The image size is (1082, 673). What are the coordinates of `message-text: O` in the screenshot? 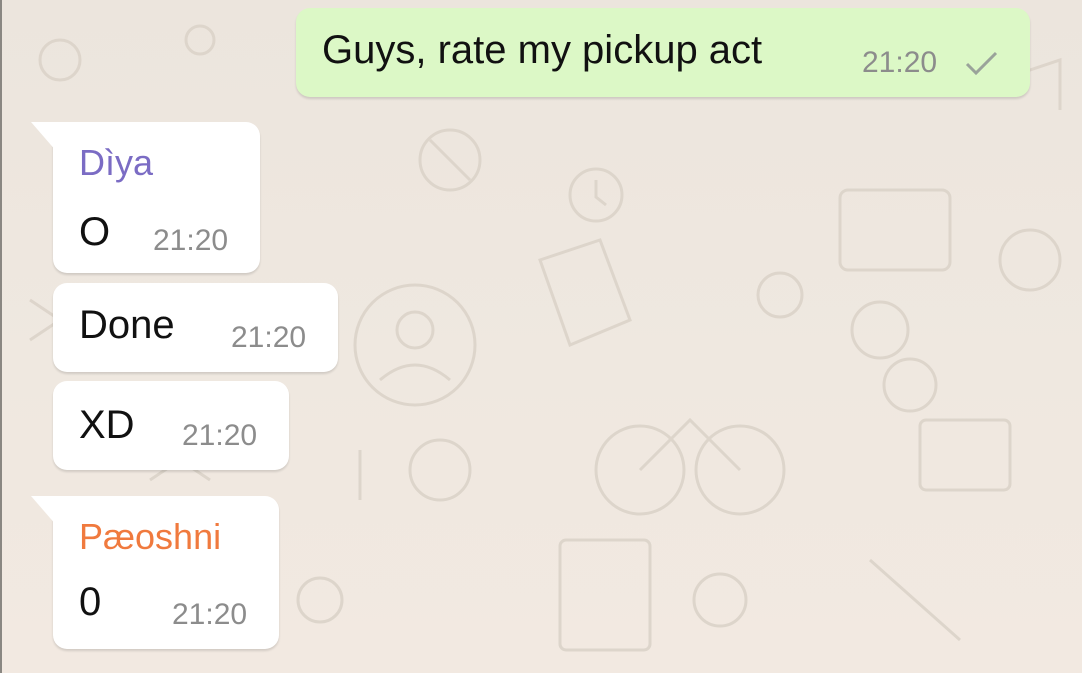 It's located at (95, 232).